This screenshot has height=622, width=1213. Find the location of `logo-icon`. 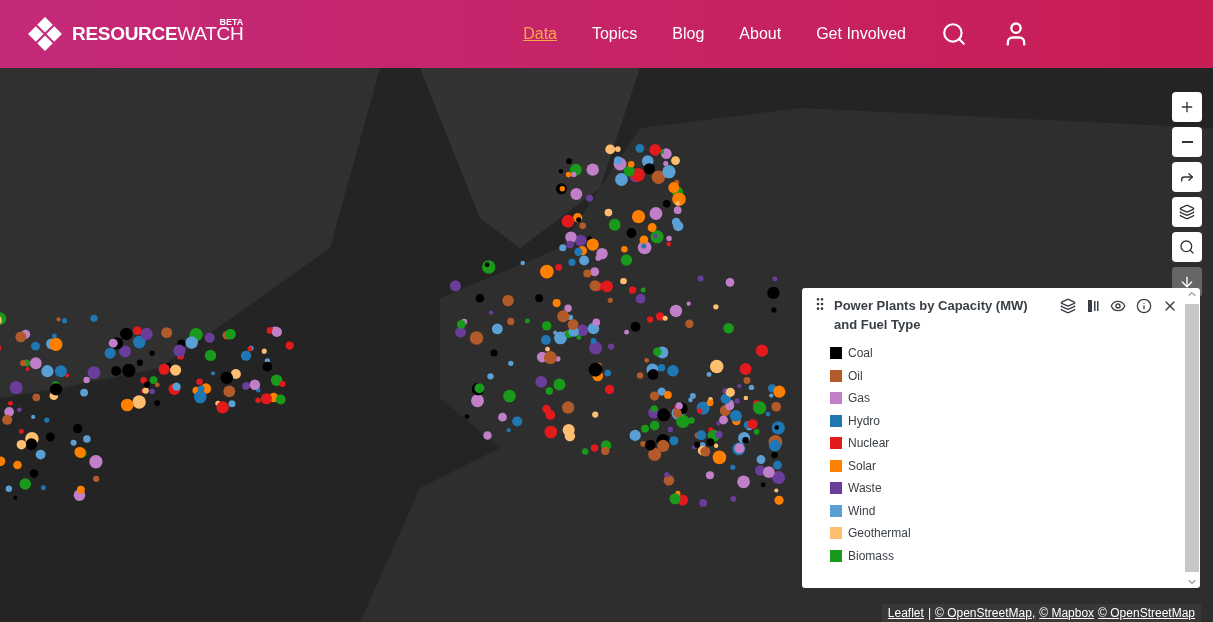

logo-icon is located at coordinates (45, 34).